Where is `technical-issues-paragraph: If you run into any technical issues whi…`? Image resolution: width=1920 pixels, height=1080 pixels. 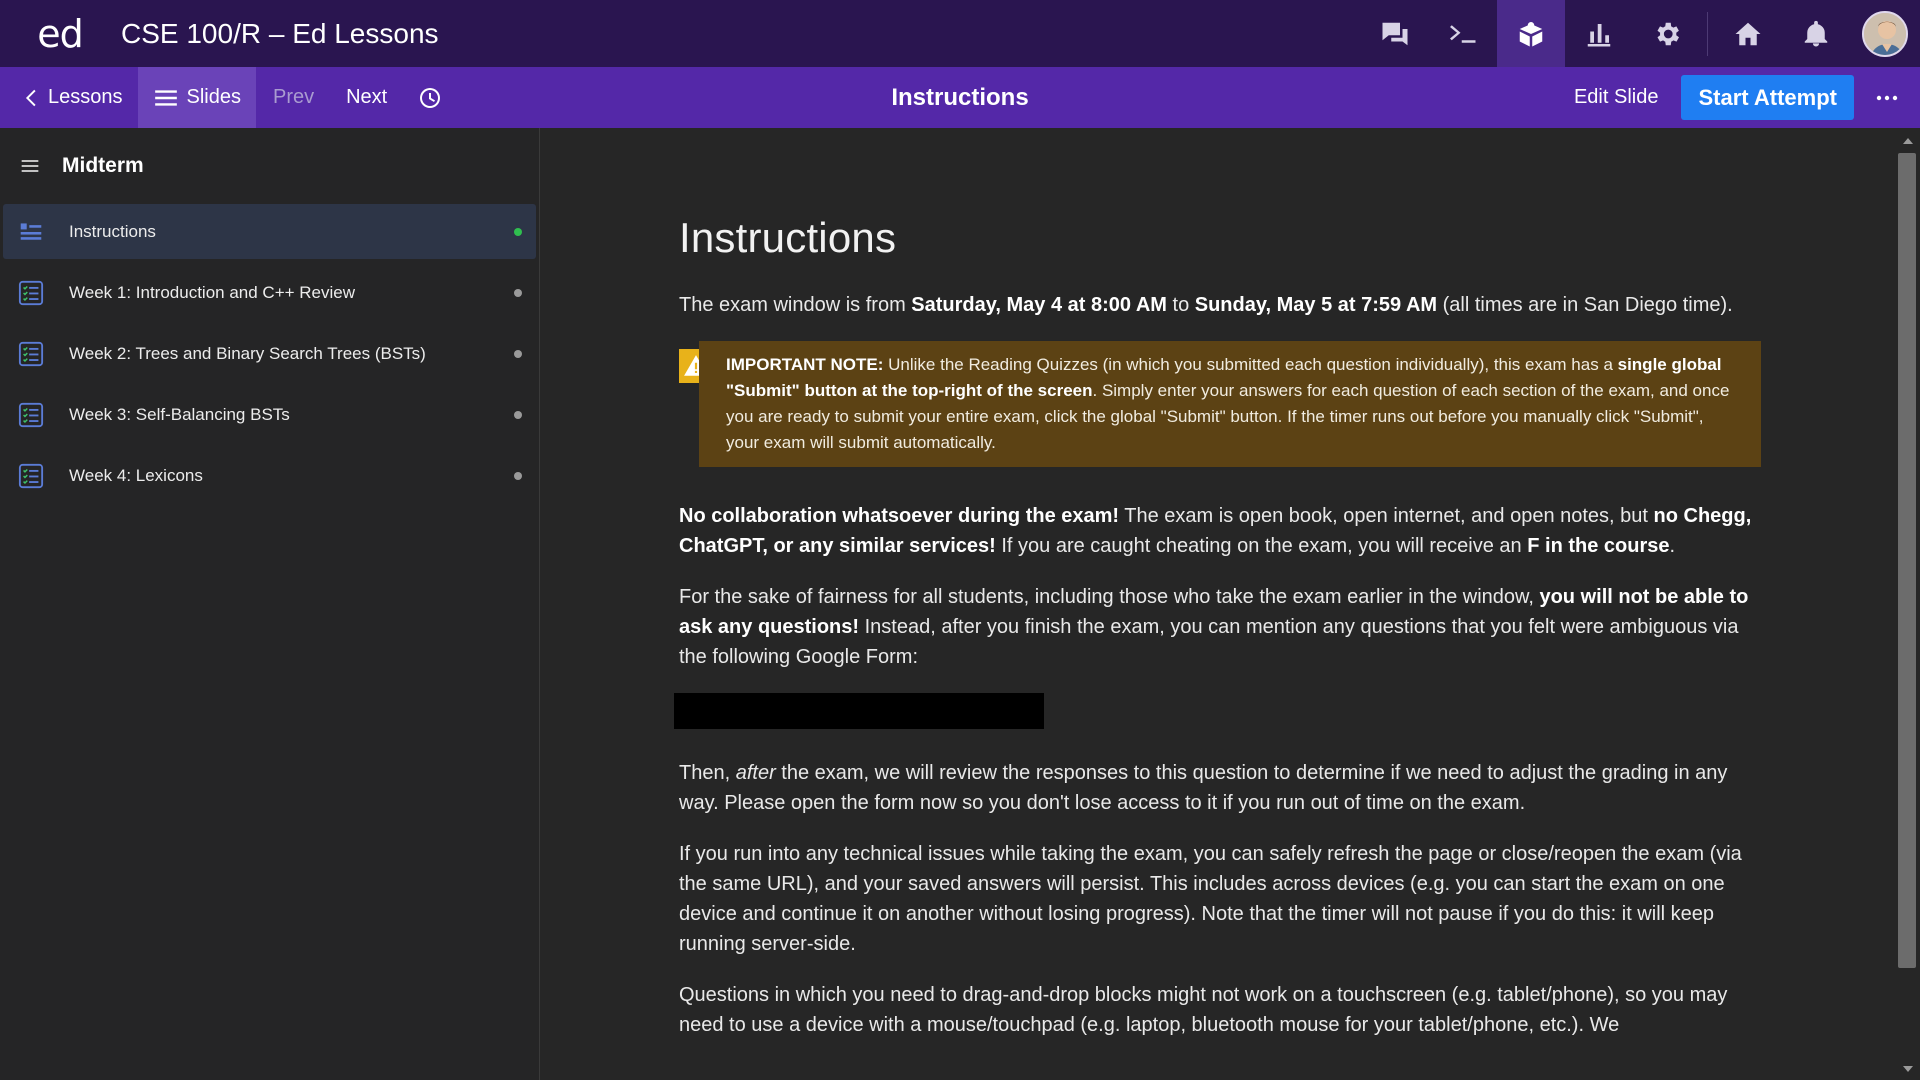 technical-issues-paragraph: If you run into any technical issues whi… is located at coordinates (1210, 899).